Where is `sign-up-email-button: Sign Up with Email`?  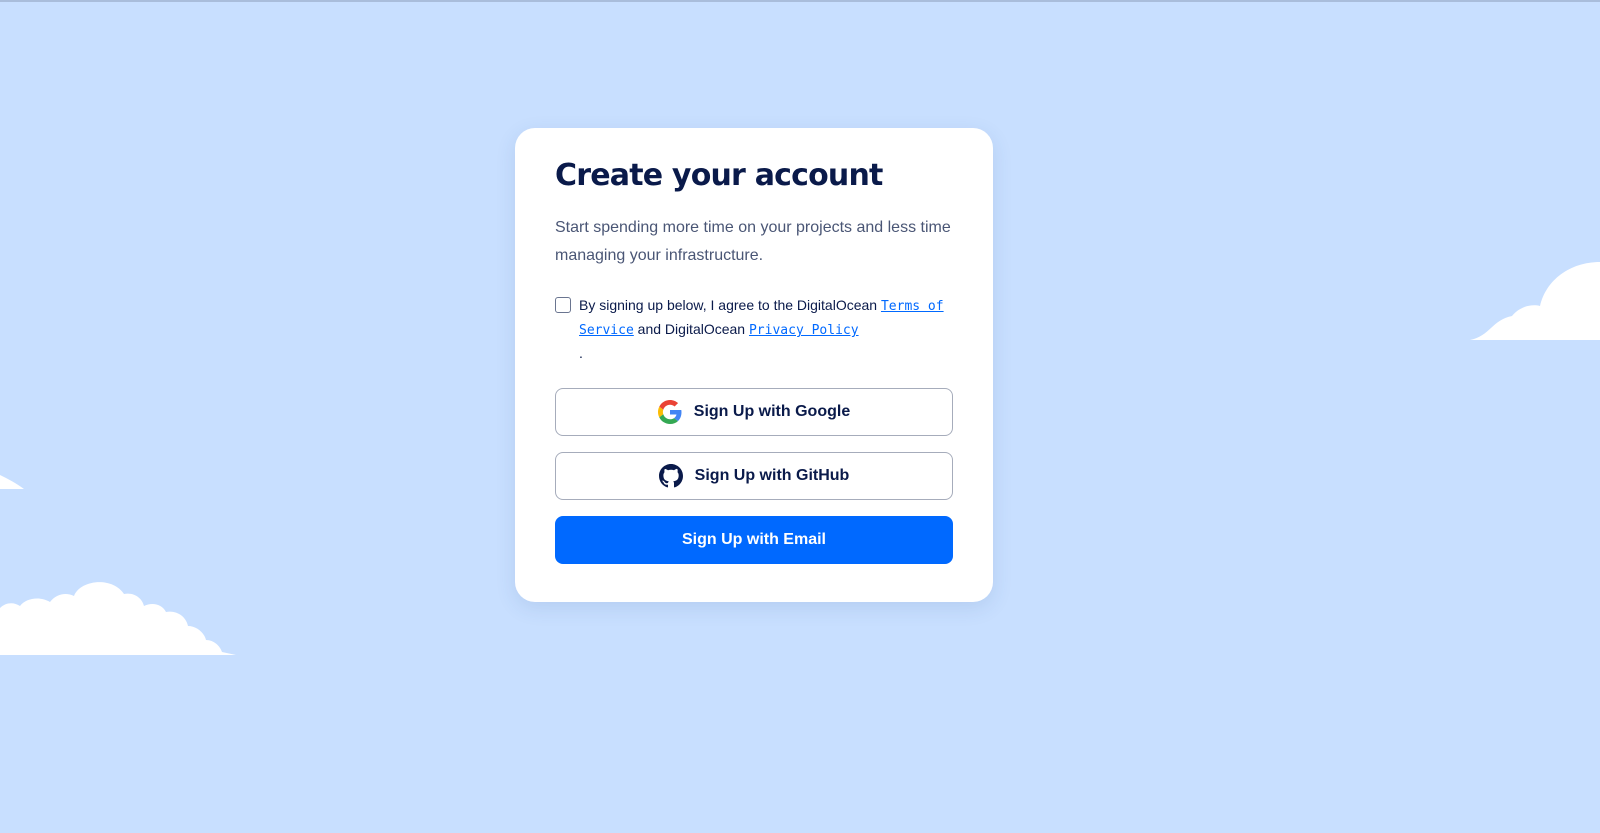
sign-up-email-button: Sign Up with Email is located at coordinates (754, 540).